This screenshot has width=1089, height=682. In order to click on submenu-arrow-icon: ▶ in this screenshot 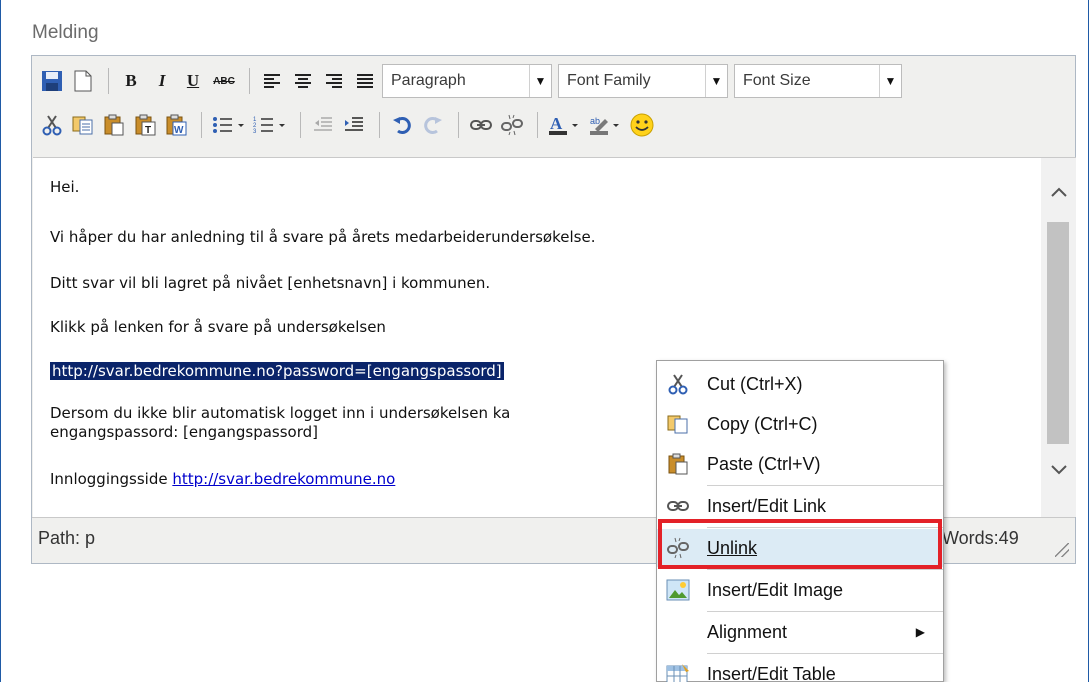, I will do `click(920, 632)`.